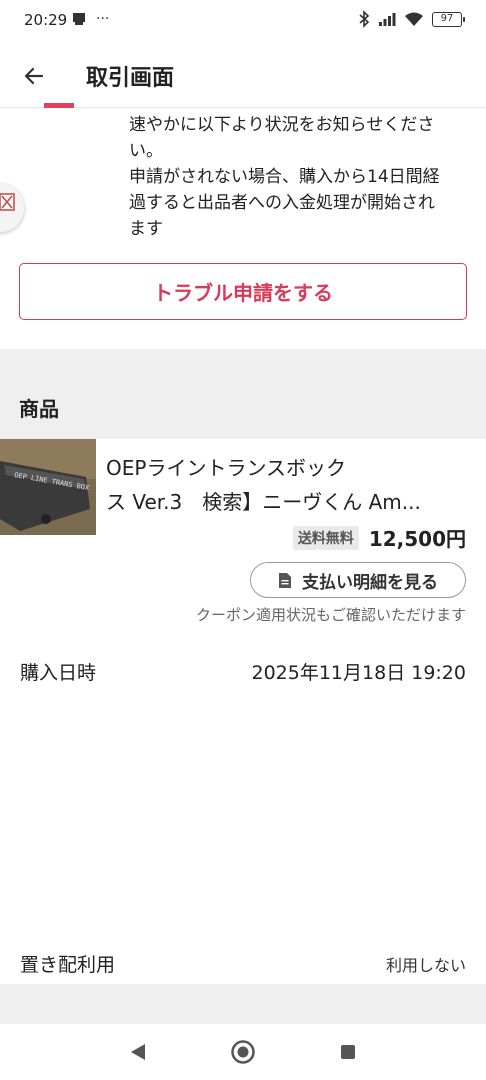 Image resolution: width=486 pixels, height=1080 pixels. Describe the element at coordinates (243, 291) in the screenshot. I see `trouble-report-button: トラブル申請をする` at that location.